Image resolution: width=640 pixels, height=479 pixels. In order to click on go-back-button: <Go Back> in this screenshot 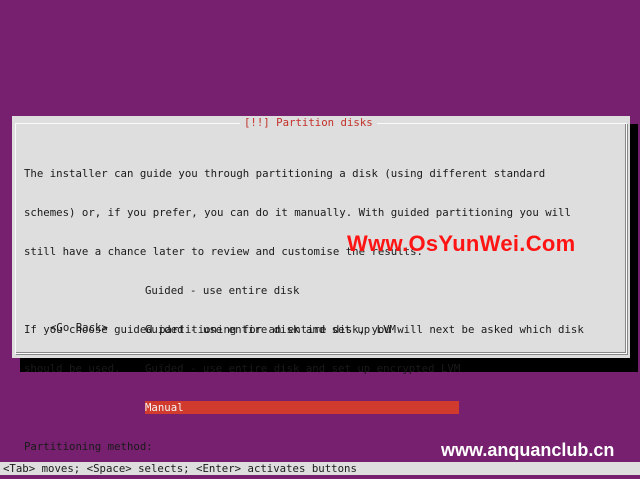, I will do `click(79, 327)`.